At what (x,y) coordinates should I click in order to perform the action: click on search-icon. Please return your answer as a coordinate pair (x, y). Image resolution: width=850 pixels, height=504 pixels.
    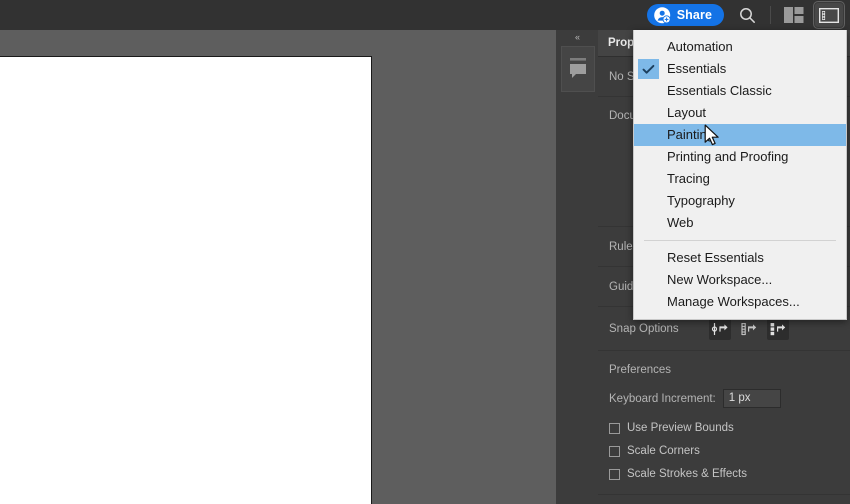
    Looking at the image, I should click on (747, 15).